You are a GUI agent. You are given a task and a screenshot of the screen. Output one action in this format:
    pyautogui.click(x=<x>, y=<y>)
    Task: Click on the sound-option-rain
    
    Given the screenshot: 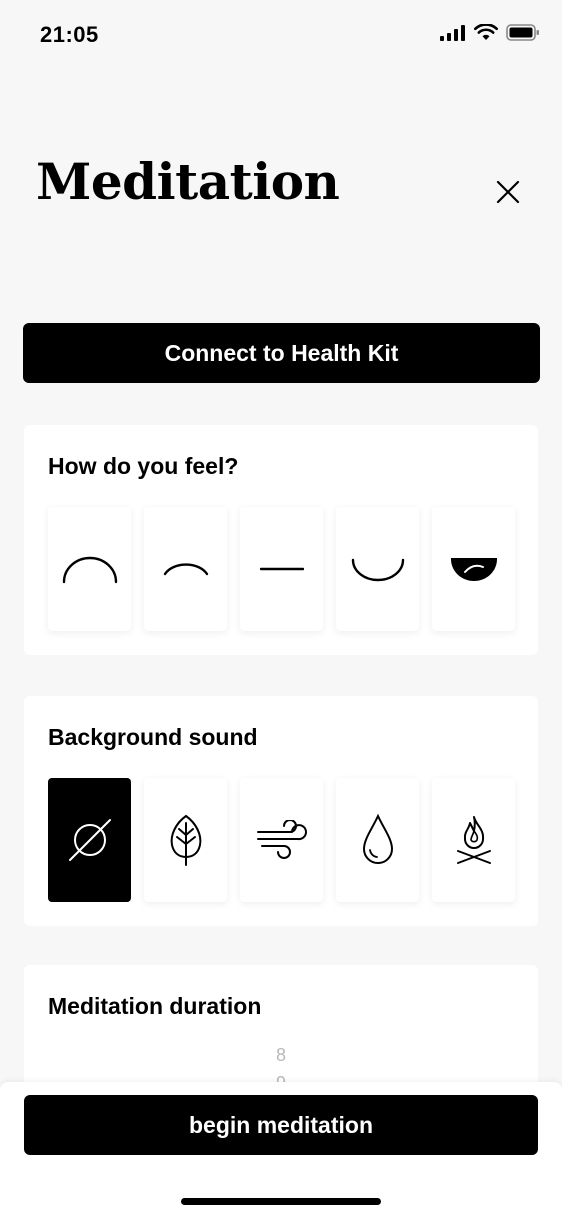 What is the action you would take?
    pyautogui.click(x=377, y=840)
    